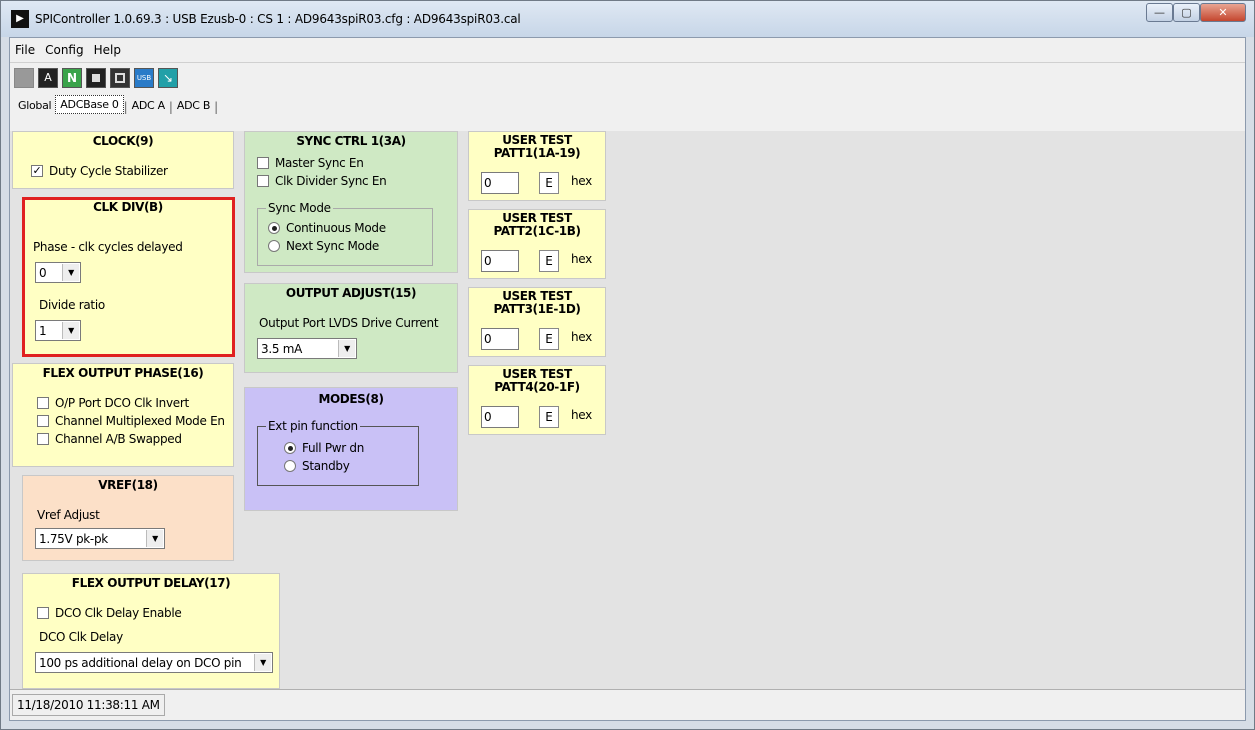 This screenshot has height=730, width=1255. I want to click on vref-select: 1.75V pk-pk ▼, so click(100, 538).